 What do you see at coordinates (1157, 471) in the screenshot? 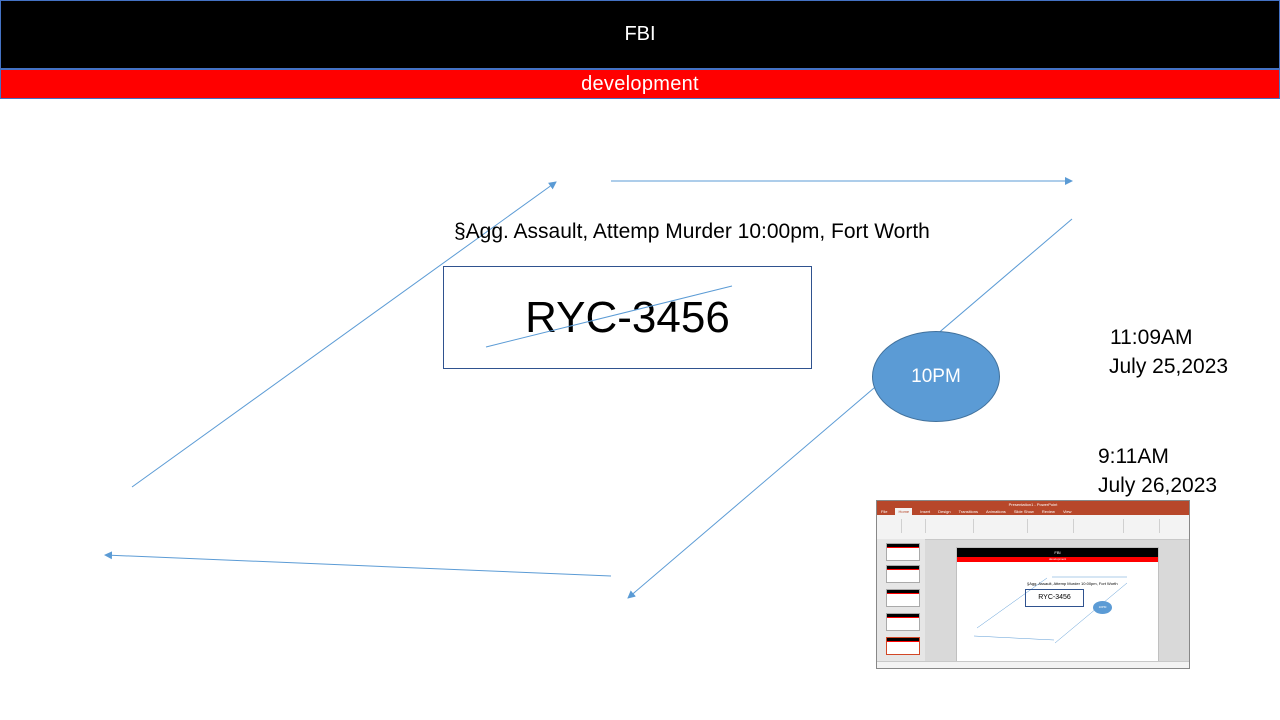
I see `timestamp-2: 9:11AM July 26,2023` at bounding box center [1157, 471].